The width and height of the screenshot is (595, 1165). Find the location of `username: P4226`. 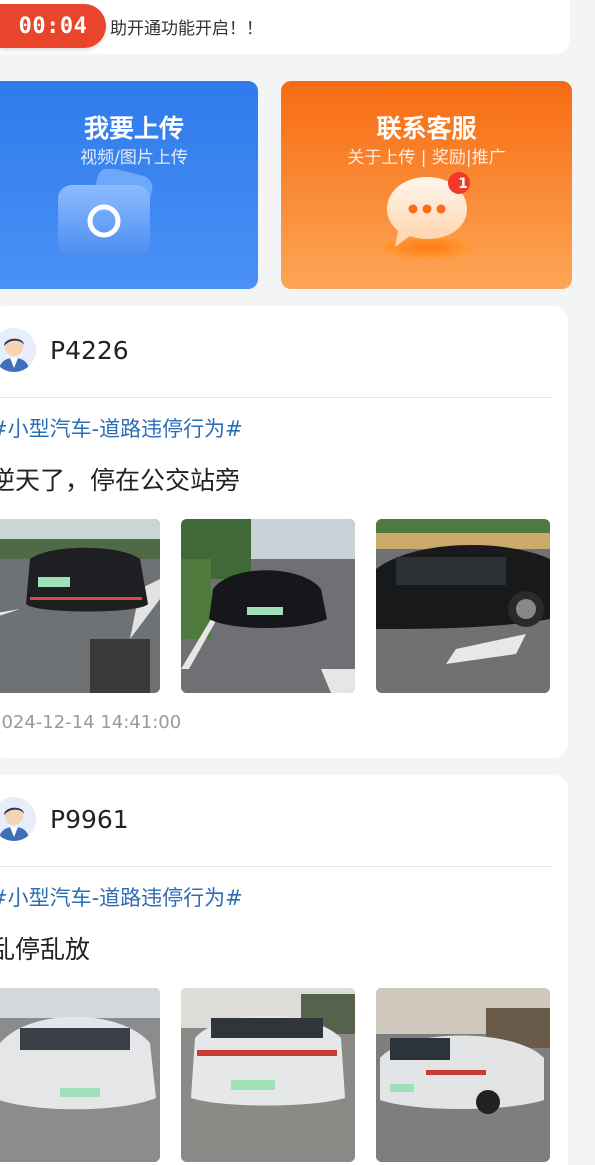

username: P4226 is located at coordinates (89, 350).